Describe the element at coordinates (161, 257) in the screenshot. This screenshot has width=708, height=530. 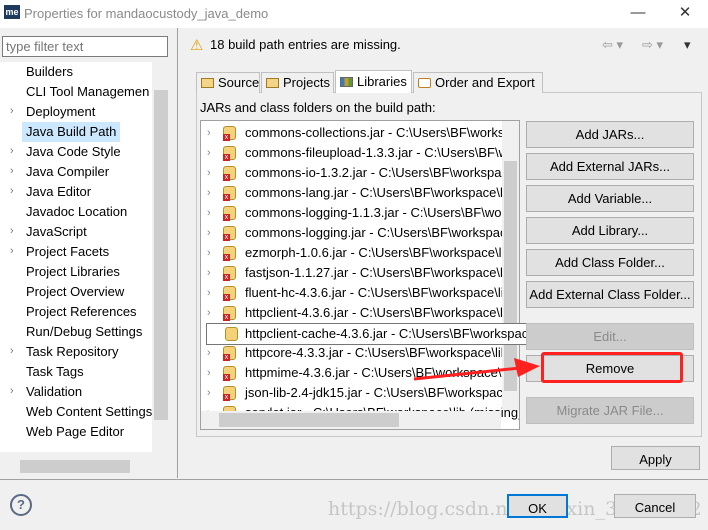
I see `tree-vertical-scrollbar` at that location.